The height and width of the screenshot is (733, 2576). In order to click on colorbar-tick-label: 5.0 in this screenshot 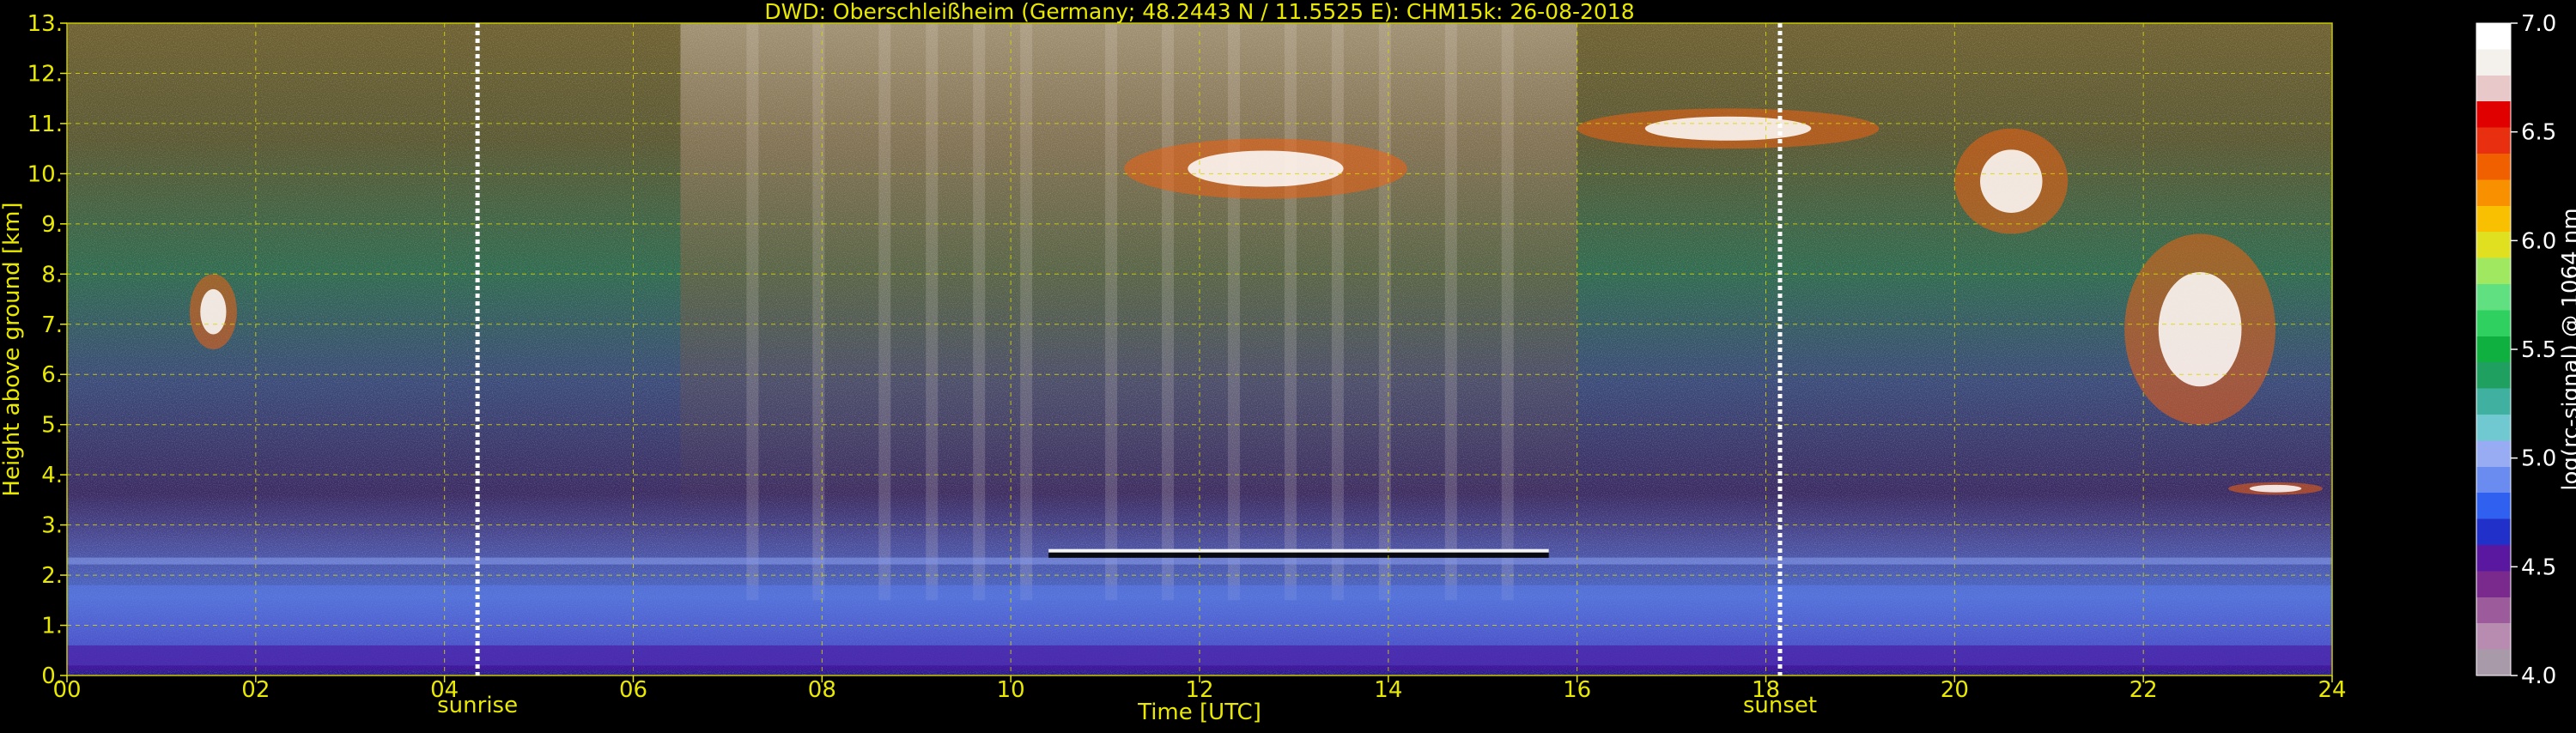, I will do `click(2538, 459)`.